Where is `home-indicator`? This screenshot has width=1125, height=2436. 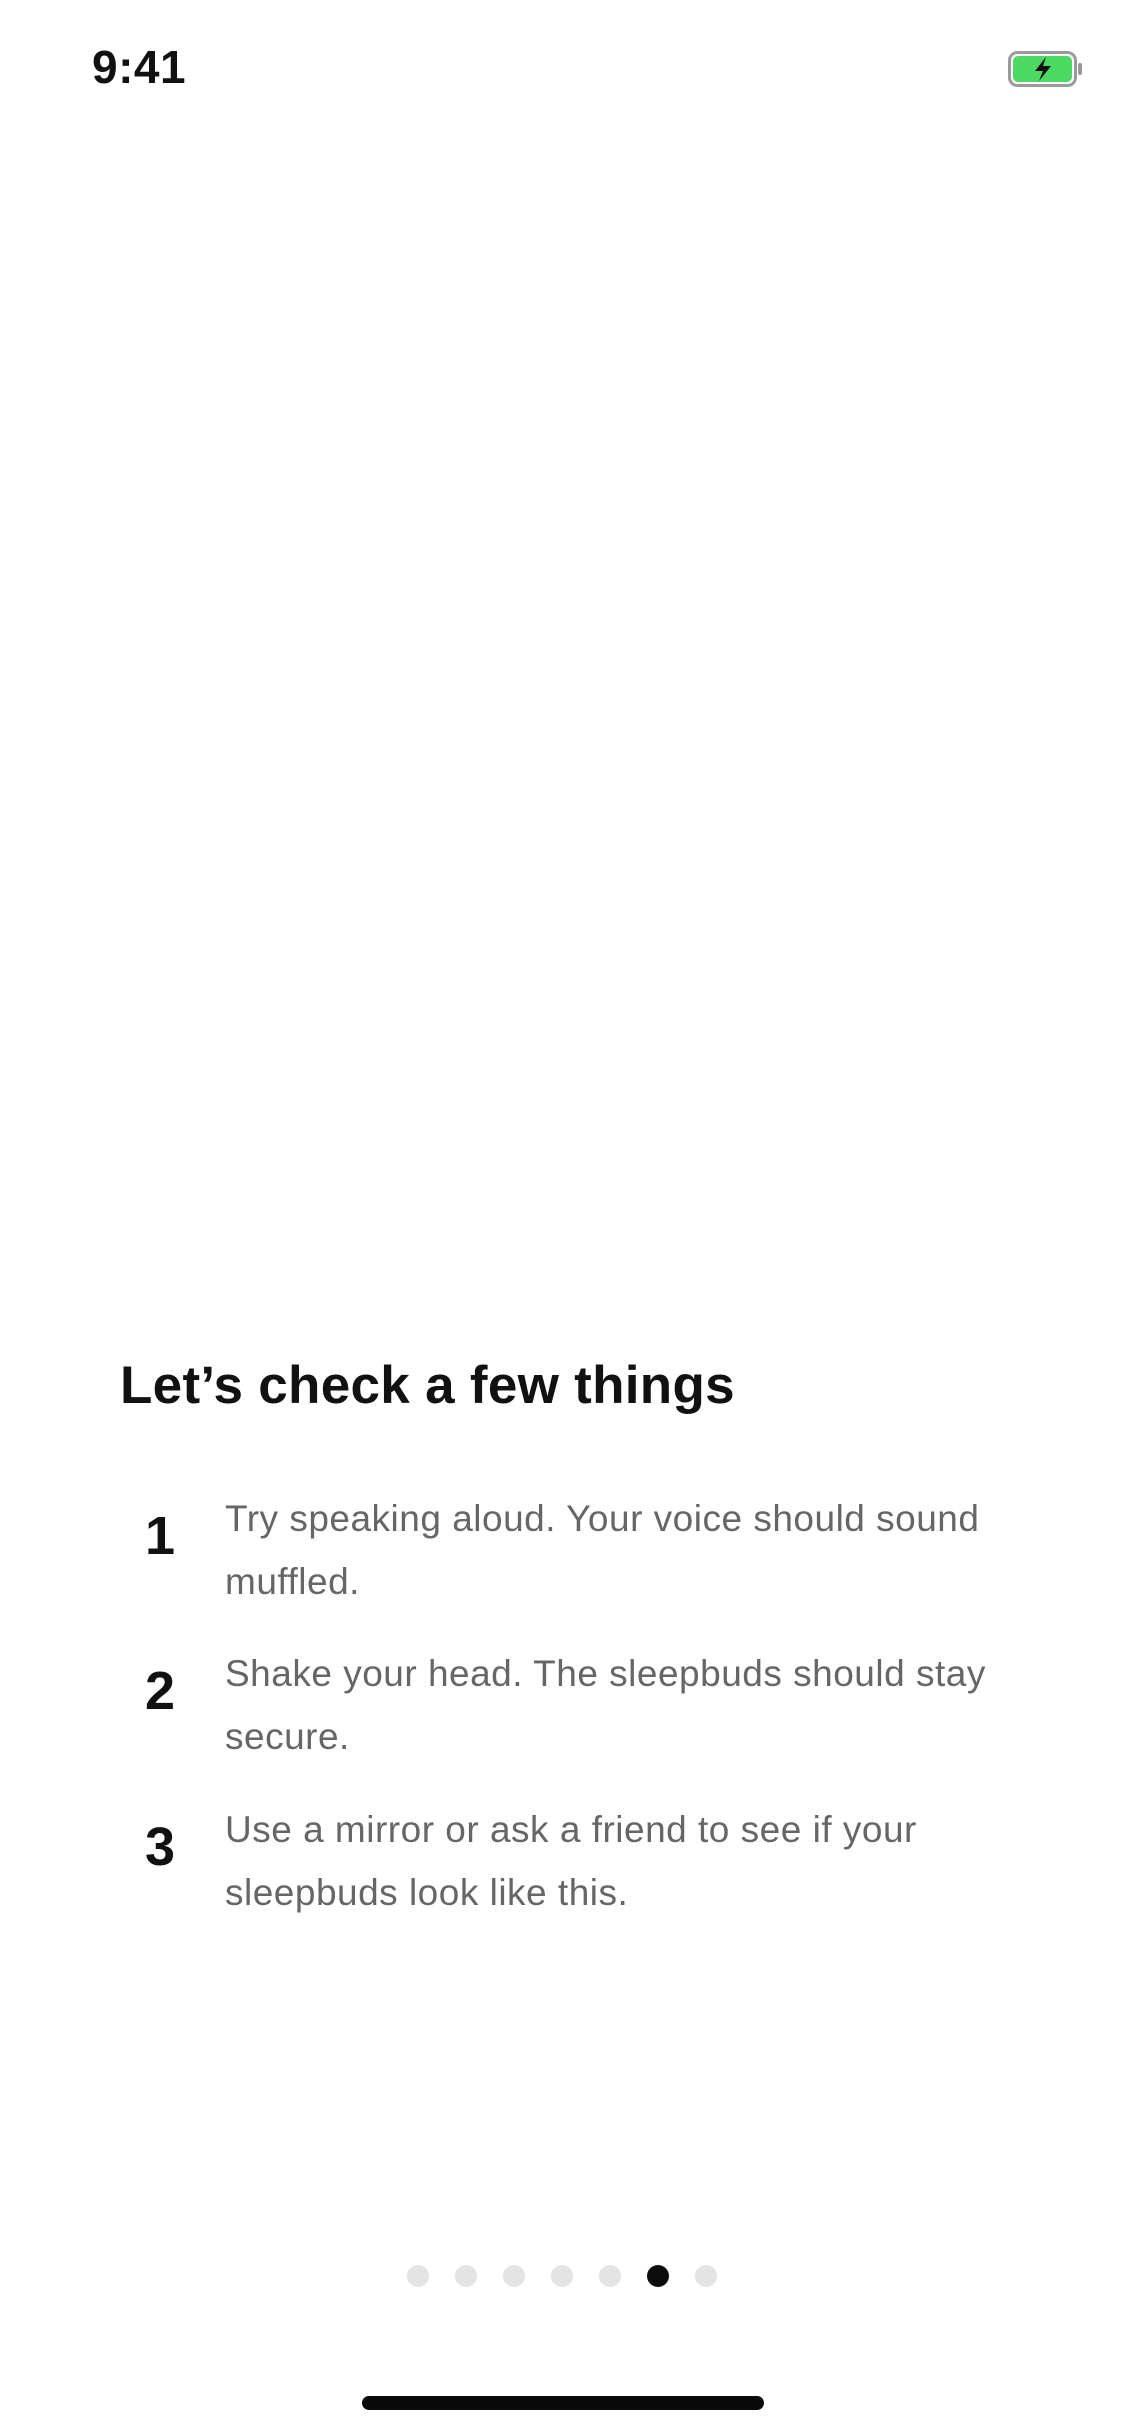 home-indicator is located at coordinates (563, 2403).